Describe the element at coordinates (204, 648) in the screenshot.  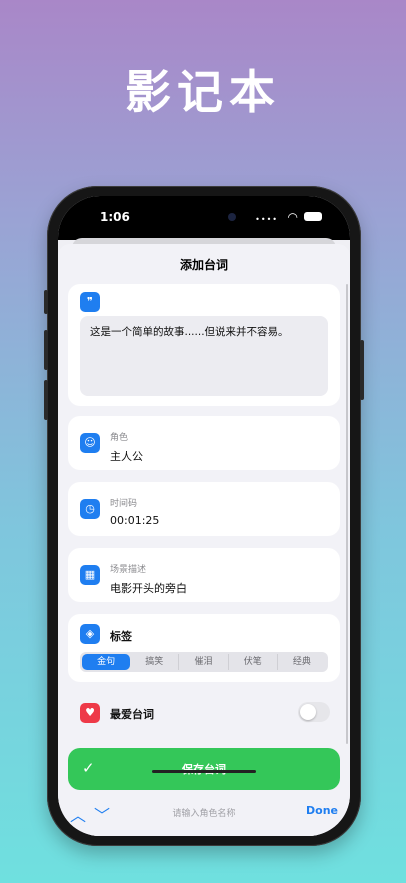
I see `tags-card: ◈ 标签 金句 搞笑 催泪 伏笔 经典` at that location.